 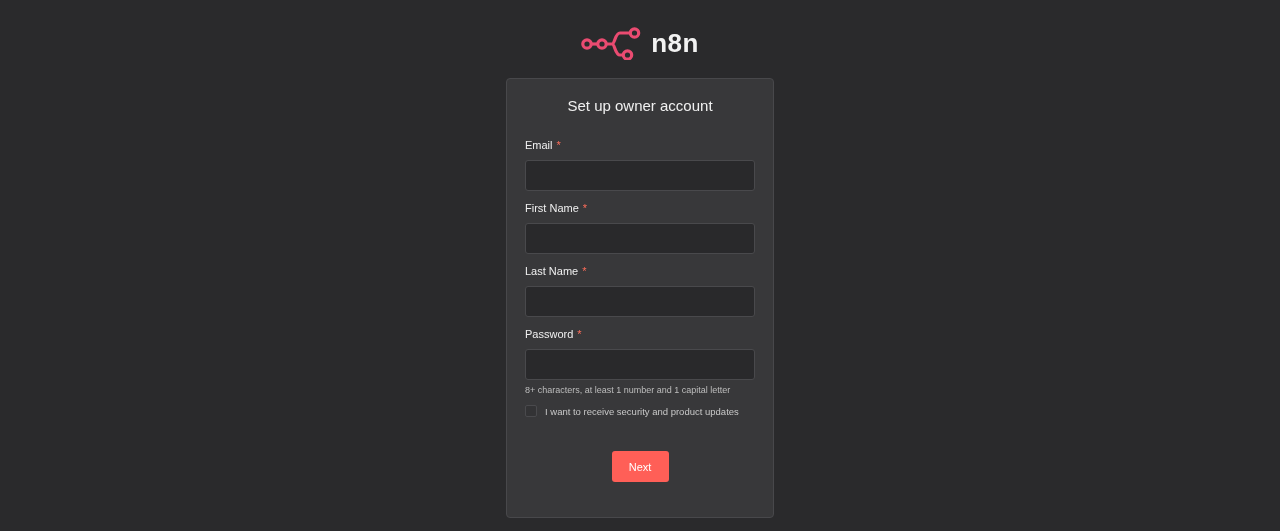 I want to click on logo-icon, so click(x=611, y=43).